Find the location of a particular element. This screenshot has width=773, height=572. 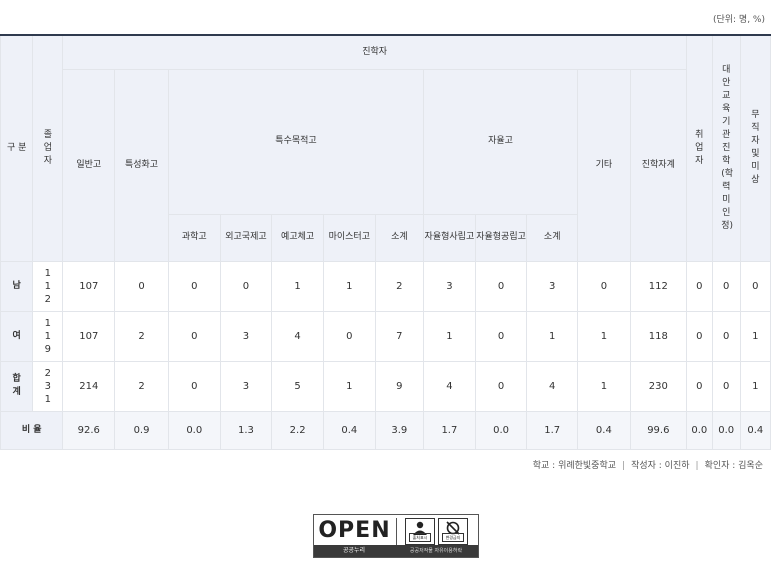

table-row-female: 여 119 107 2 0 3 4 0 7 1 0 1 1 118 0 0 1 is located at coordinates (386, 336).